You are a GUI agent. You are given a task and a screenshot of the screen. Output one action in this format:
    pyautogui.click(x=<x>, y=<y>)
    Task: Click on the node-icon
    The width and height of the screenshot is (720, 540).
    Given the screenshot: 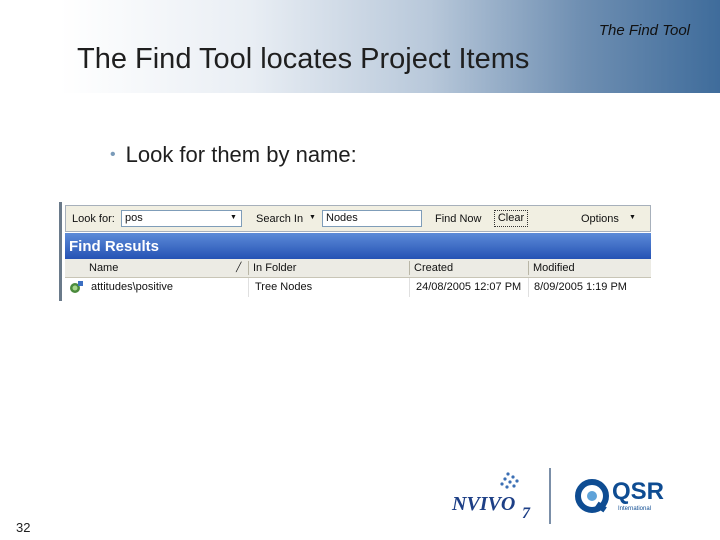 What is the action you would take?
    pyautogui.click(x=76, y=287)
    